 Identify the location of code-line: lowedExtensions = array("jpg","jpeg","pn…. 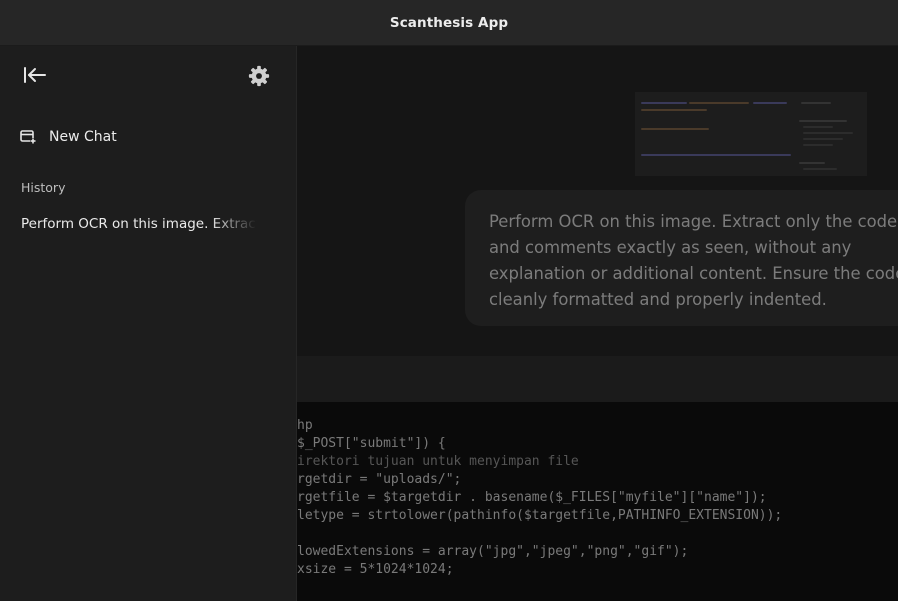
(493, 551).